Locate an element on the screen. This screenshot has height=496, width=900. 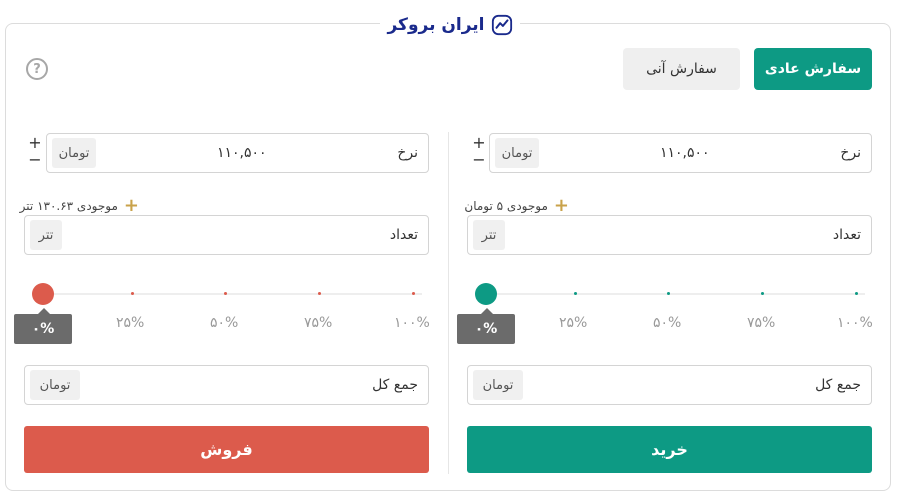
sell-total-label: جمع کل is located at coordinates (395, 385).